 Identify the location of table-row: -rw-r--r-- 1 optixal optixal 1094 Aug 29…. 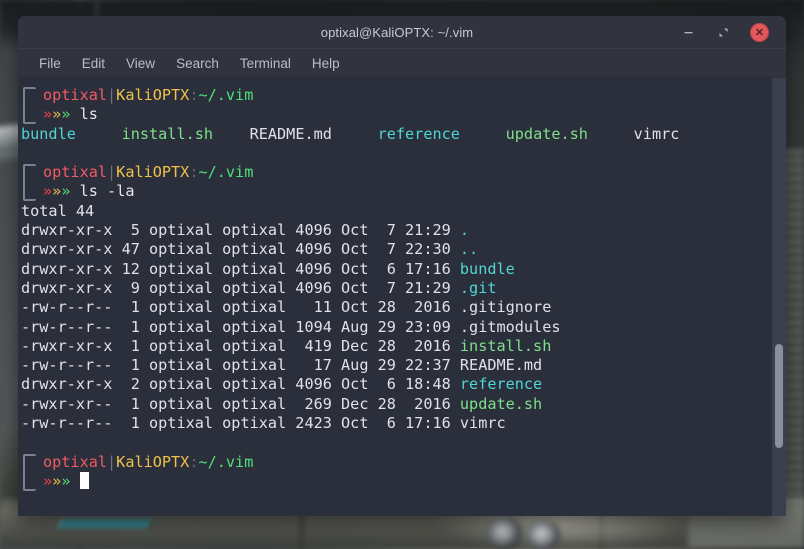
(396, 327).